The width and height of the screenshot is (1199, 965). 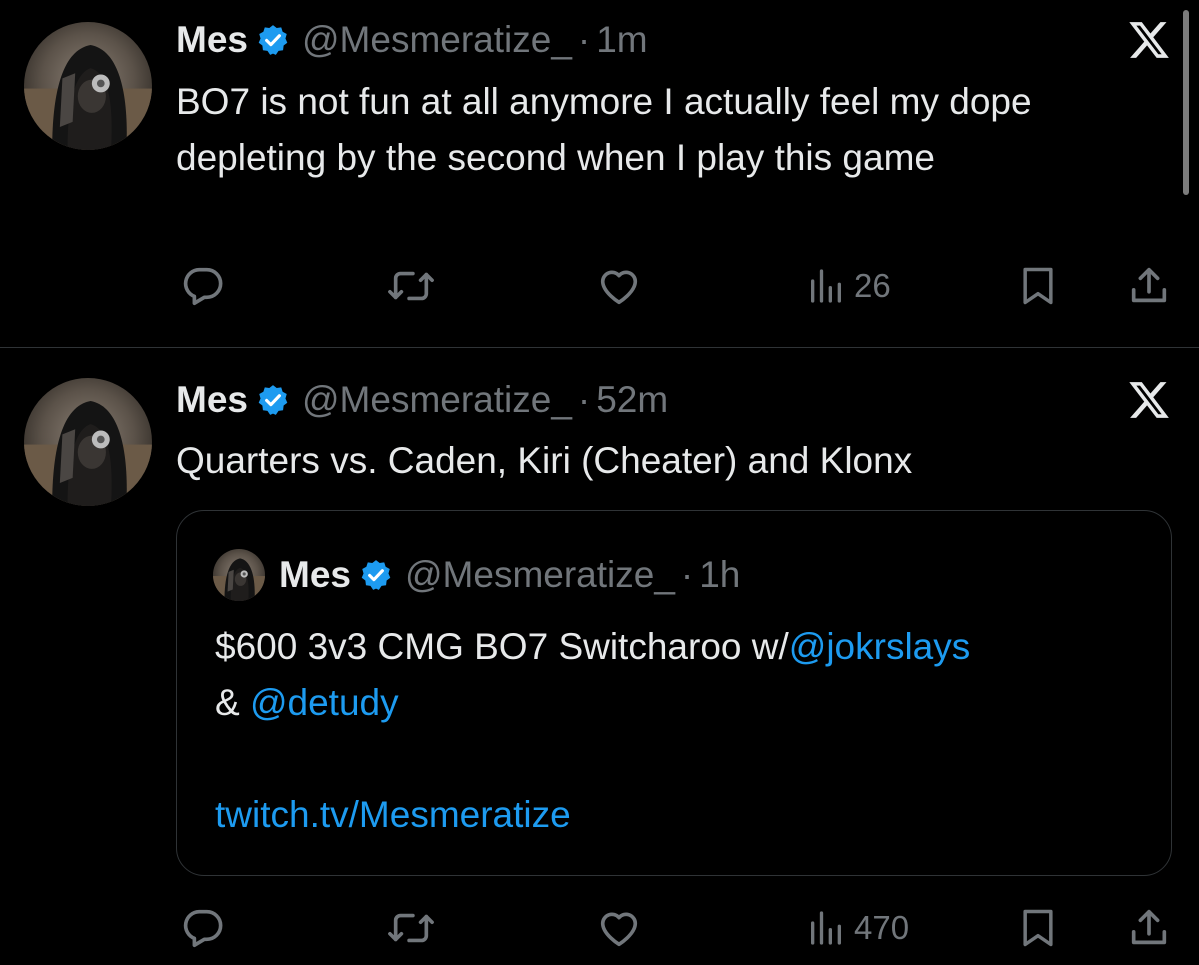 I want to click on timestamp: 1m, so click(x=621, y=40).